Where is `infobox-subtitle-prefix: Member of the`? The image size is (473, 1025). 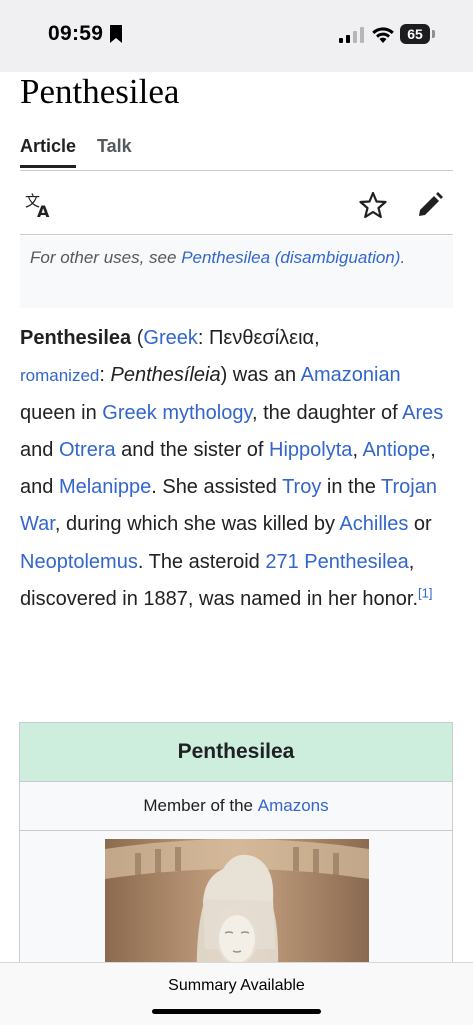 infobox-subtitle-prefix: Member of the is located at coordinates (198, 805).